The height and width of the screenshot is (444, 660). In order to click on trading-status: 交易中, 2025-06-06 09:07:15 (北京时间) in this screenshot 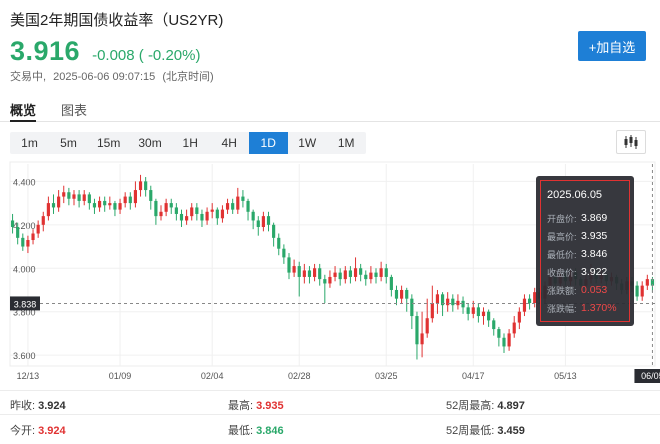, I will do `click(114, 76)`.